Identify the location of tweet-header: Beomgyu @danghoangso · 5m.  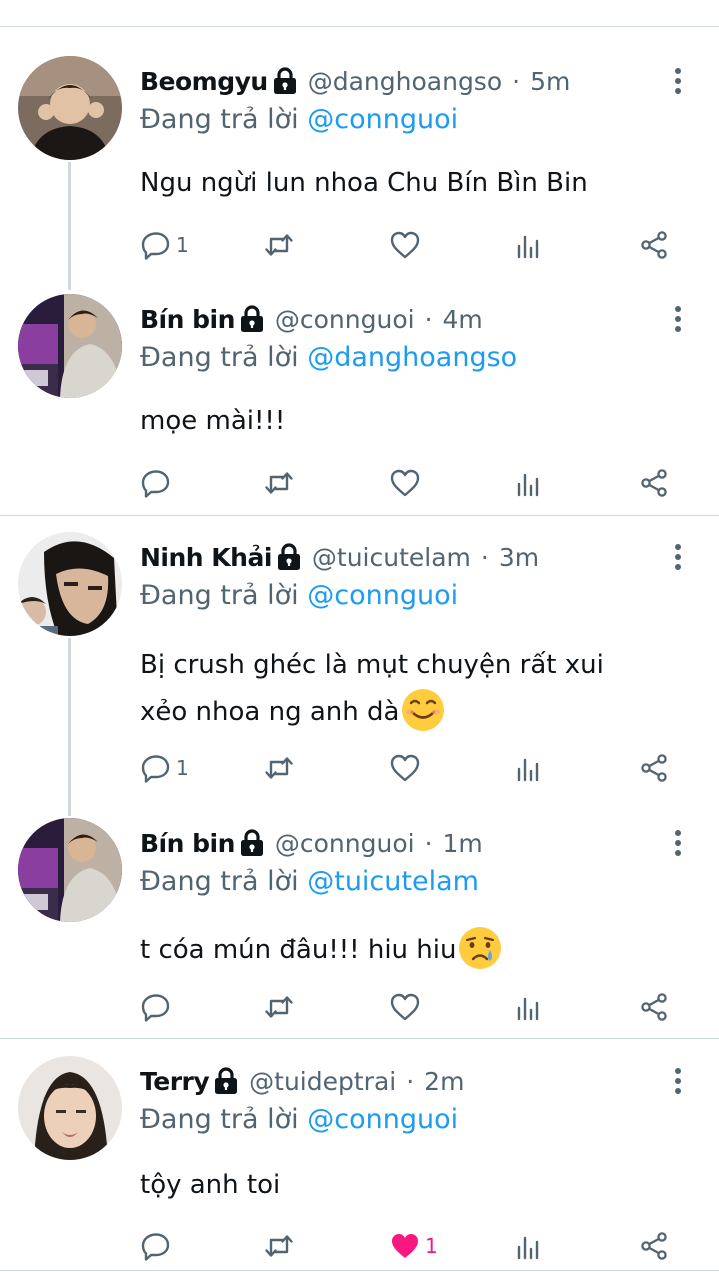
(355, 81).